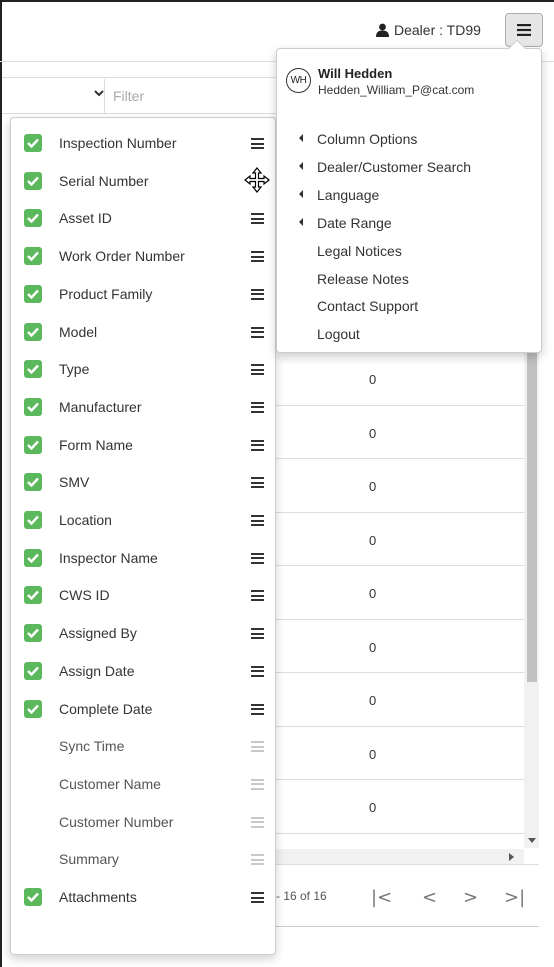  What do you see at coordinates (428, 30) in the screenshot?
I see `dealer-indicator: Dealer : TD99` at bounding box center [428, 30].